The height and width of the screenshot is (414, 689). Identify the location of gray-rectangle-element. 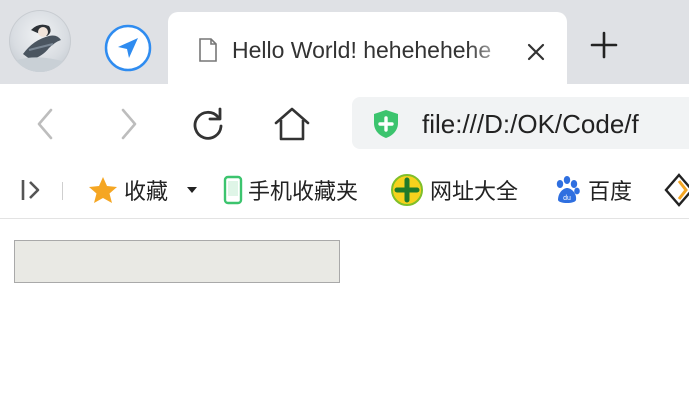
(177, 261).